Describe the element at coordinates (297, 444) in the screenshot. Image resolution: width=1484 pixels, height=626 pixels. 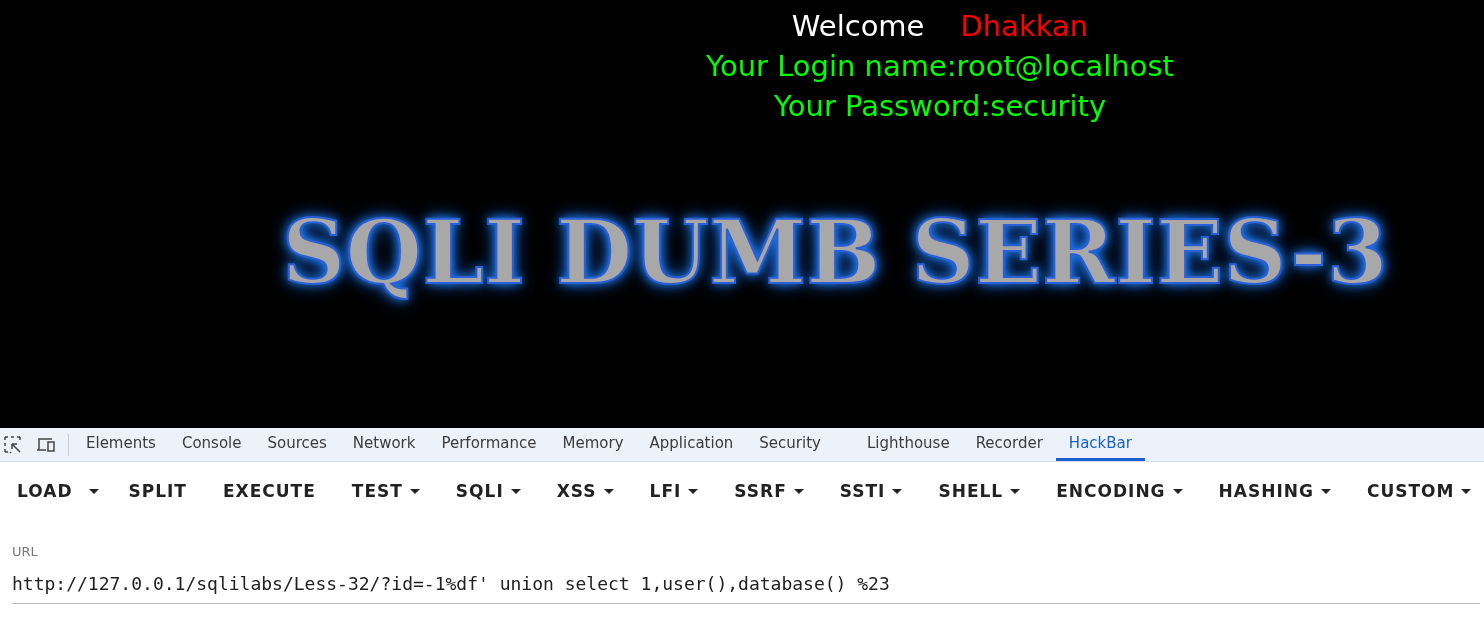
I see `devtools-tab: Sources` at that location.